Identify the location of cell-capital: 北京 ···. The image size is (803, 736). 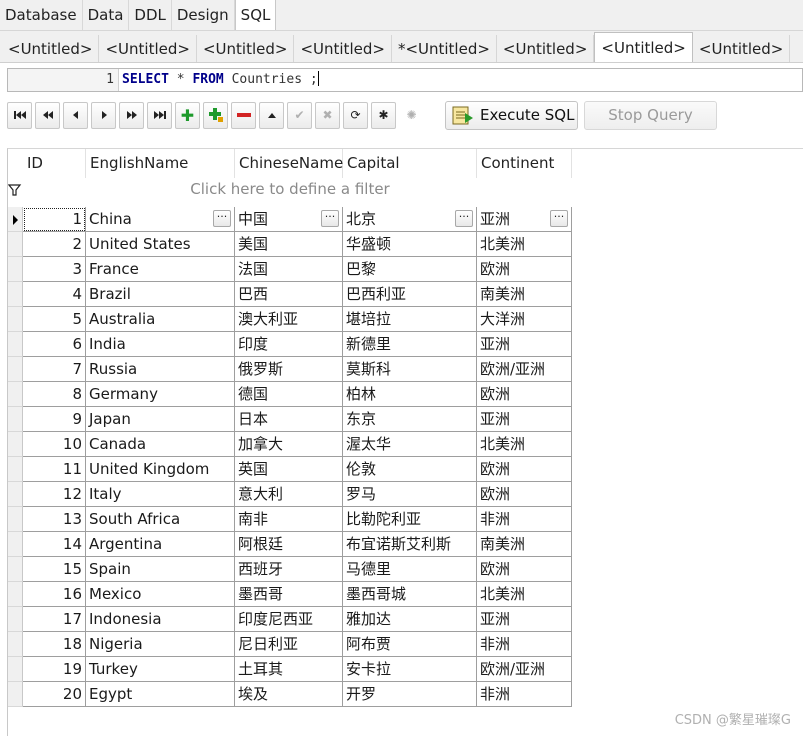
(410, 219).